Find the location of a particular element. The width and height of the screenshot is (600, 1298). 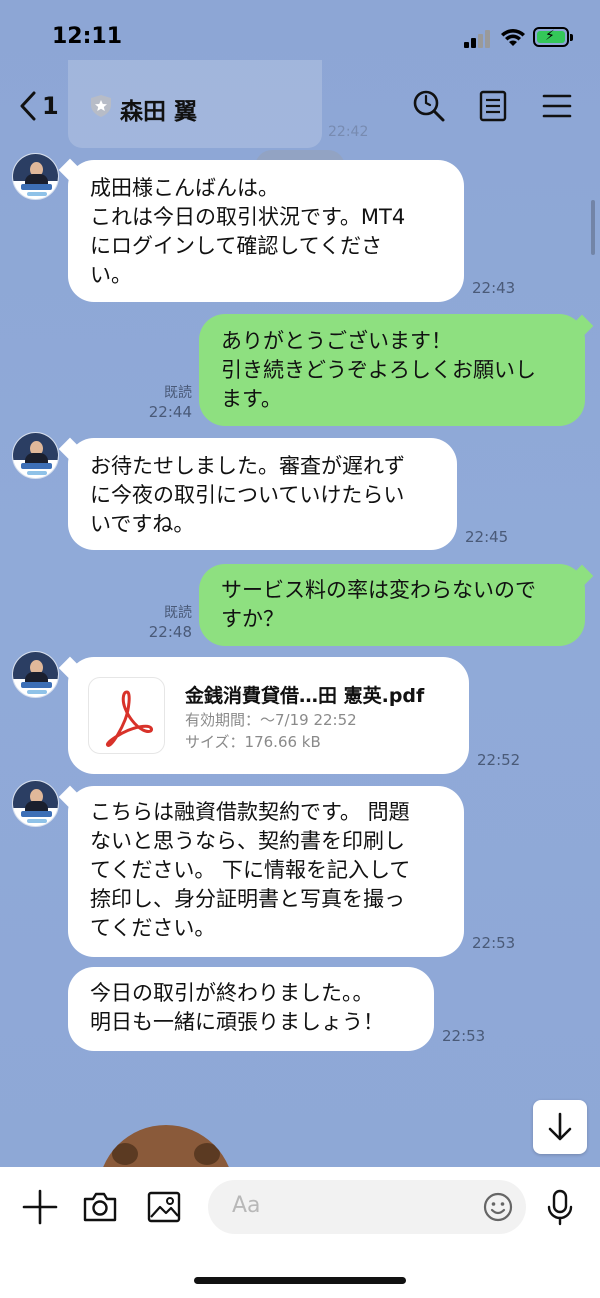

message-line: サービス料の率は変わらないので is located at coordinates (378, 590).